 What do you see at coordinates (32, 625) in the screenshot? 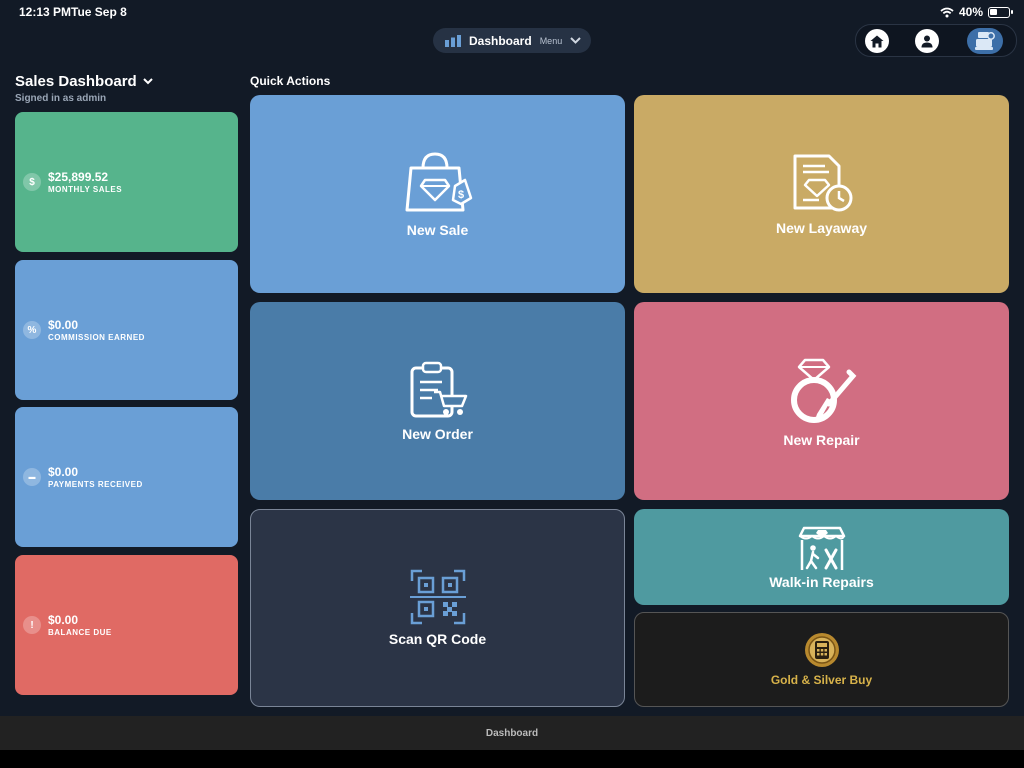
I see `alert-icon: !` at bounding box center [32, 625].